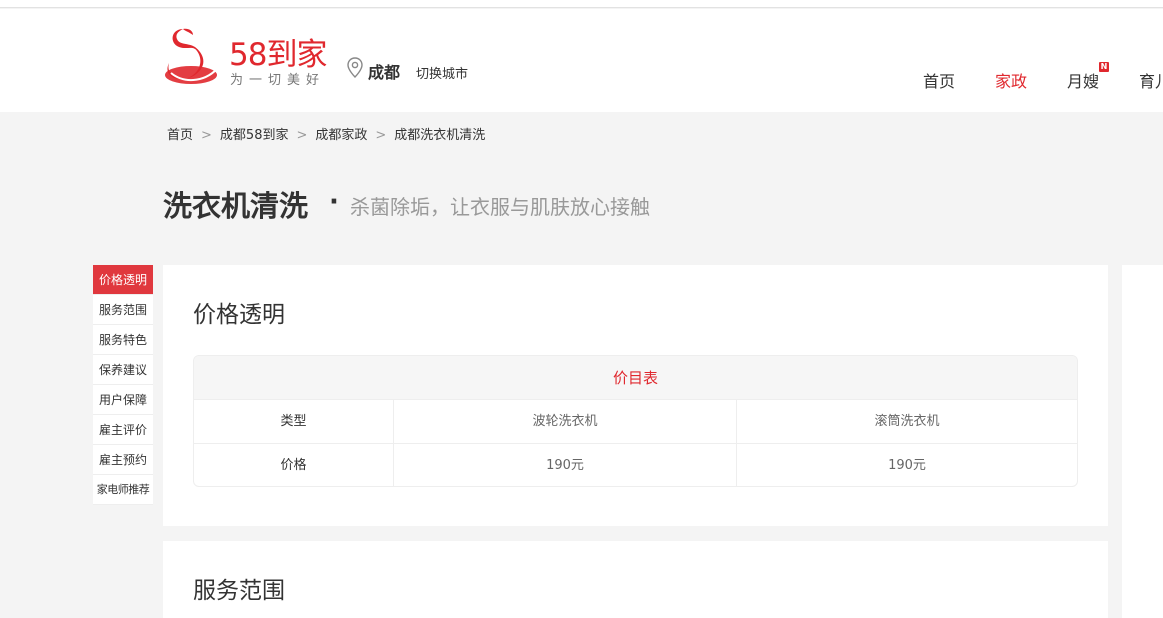 The height and width of the screenshot is (618, 1163). What do you see at coordinates (564, 465) in the screenshot?
I see `cell-price-pulsator: 190元` at bounding box center [564, 465].